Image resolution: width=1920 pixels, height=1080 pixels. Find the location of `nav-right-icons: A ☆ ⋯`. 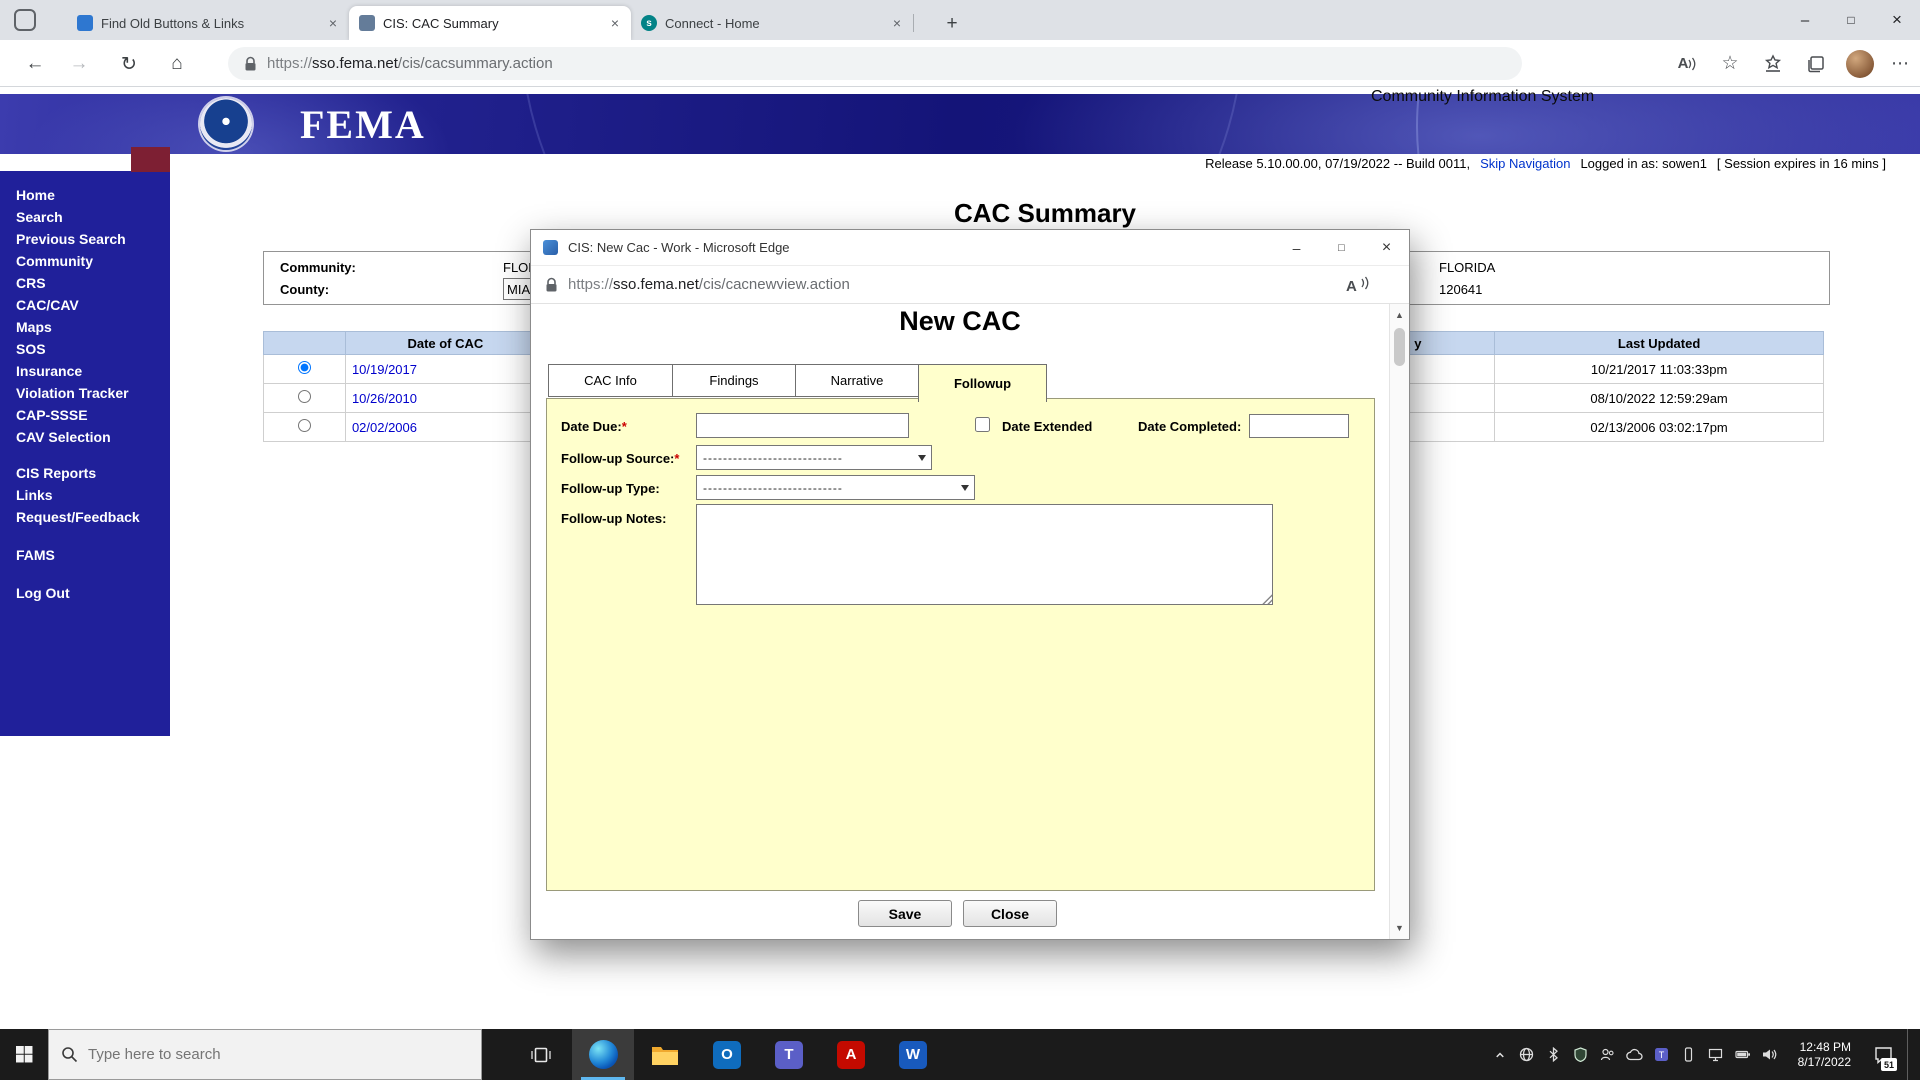

nav-right-icons: A ☆ ⋯ is located at coordinates (1792, 63).